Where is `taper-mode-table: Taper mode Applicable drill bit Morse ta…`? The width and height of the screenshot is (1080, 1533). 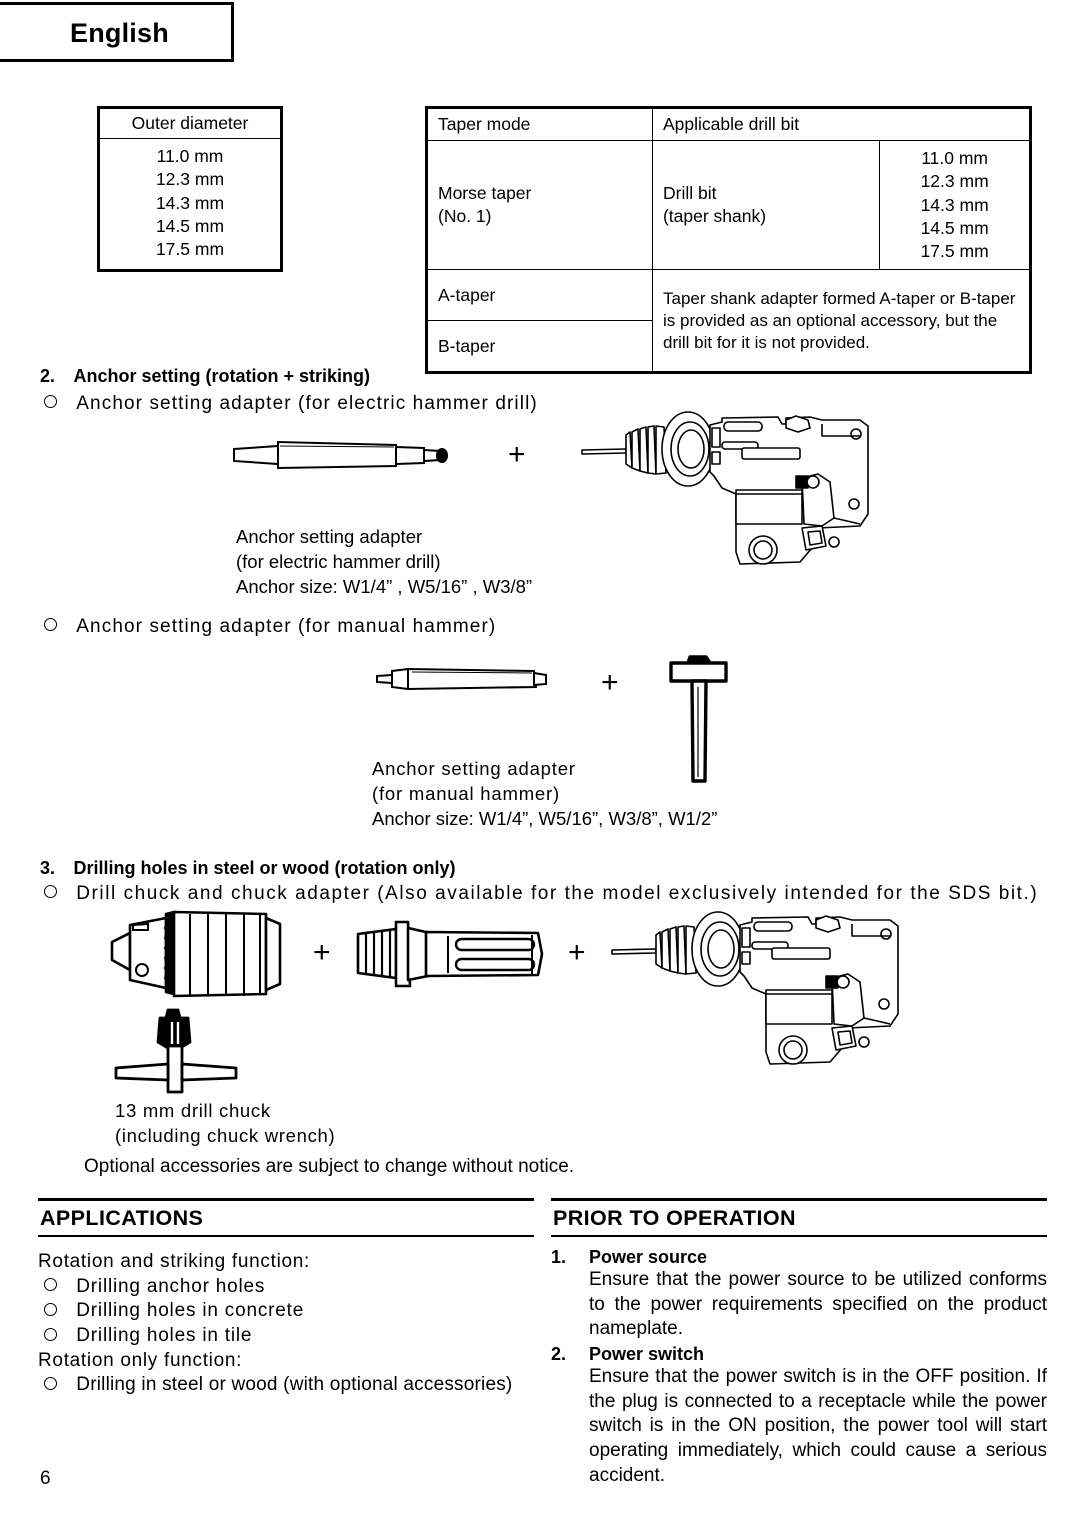 taper-mode-table: Taper mode Applicable drill bit Morse ta… is located at coordinates (728, 240).